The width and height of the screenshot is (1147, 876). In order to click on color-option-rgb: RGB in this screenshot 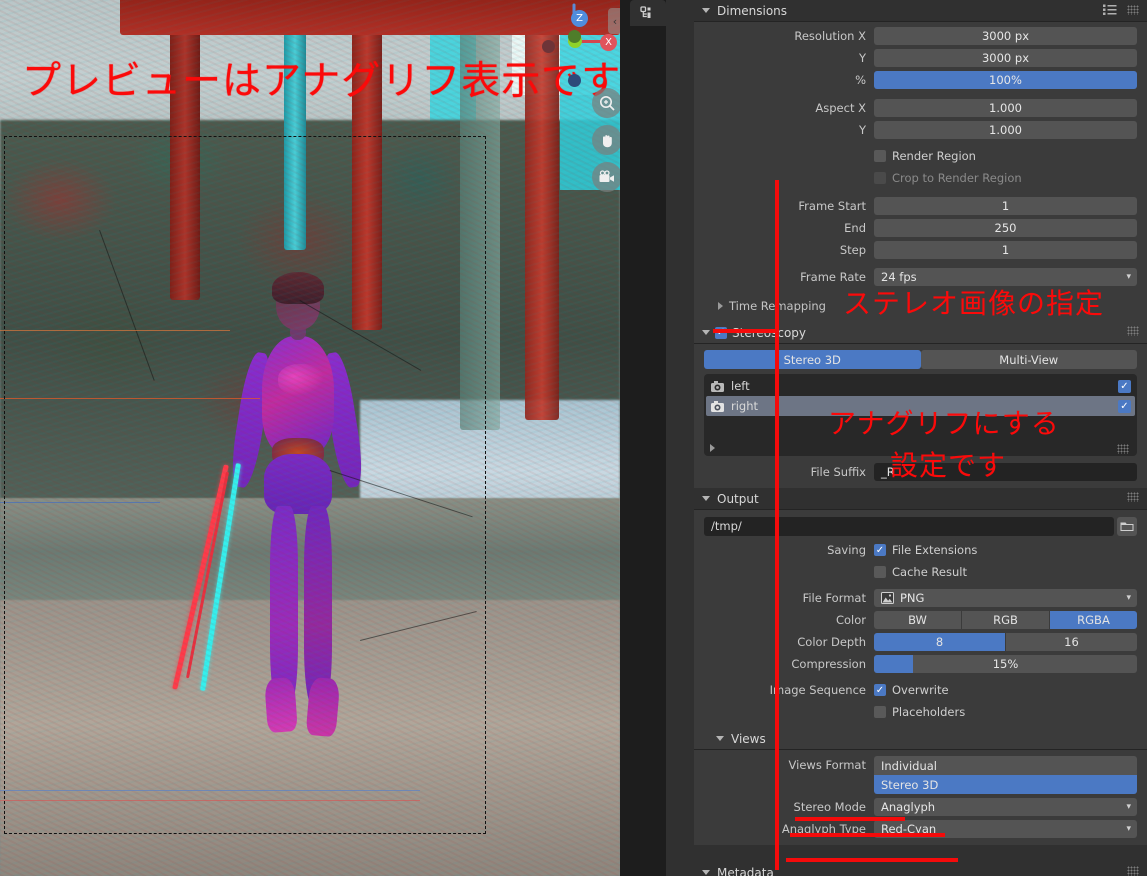, I will do `click(1006, 620)`.